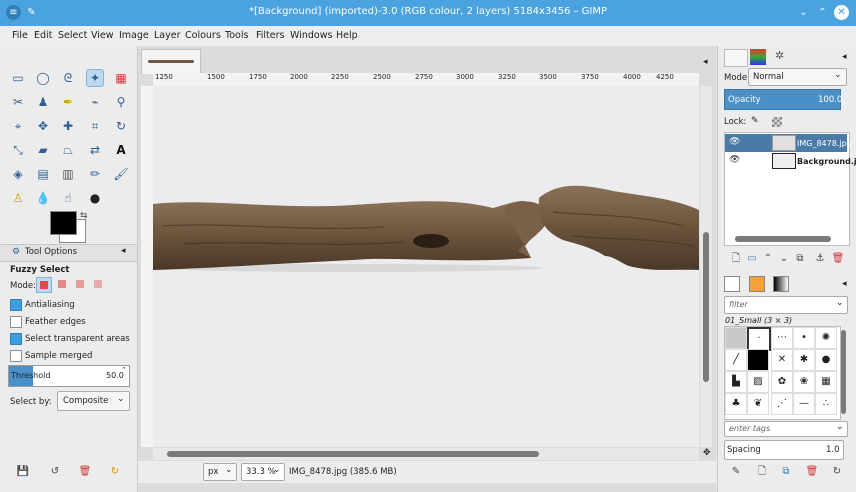 This screenshot has width=856, height=492. Describe the element at coordinates (43, 78) in the screenshot. I see `ellipse-select-icon: ◯` at that location.